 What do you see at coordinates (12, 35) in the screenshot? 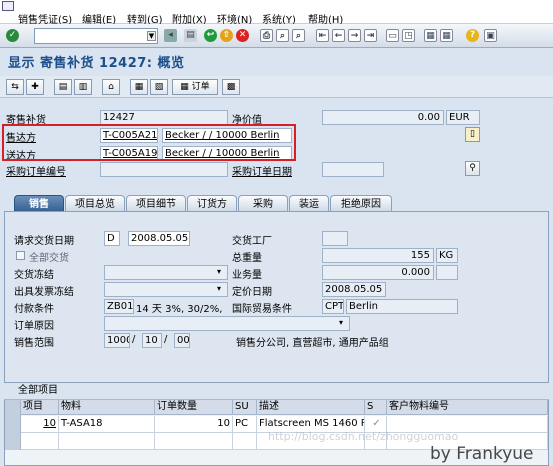
I see `enter-check-icon: ✓` at bounding box center [12, 35].